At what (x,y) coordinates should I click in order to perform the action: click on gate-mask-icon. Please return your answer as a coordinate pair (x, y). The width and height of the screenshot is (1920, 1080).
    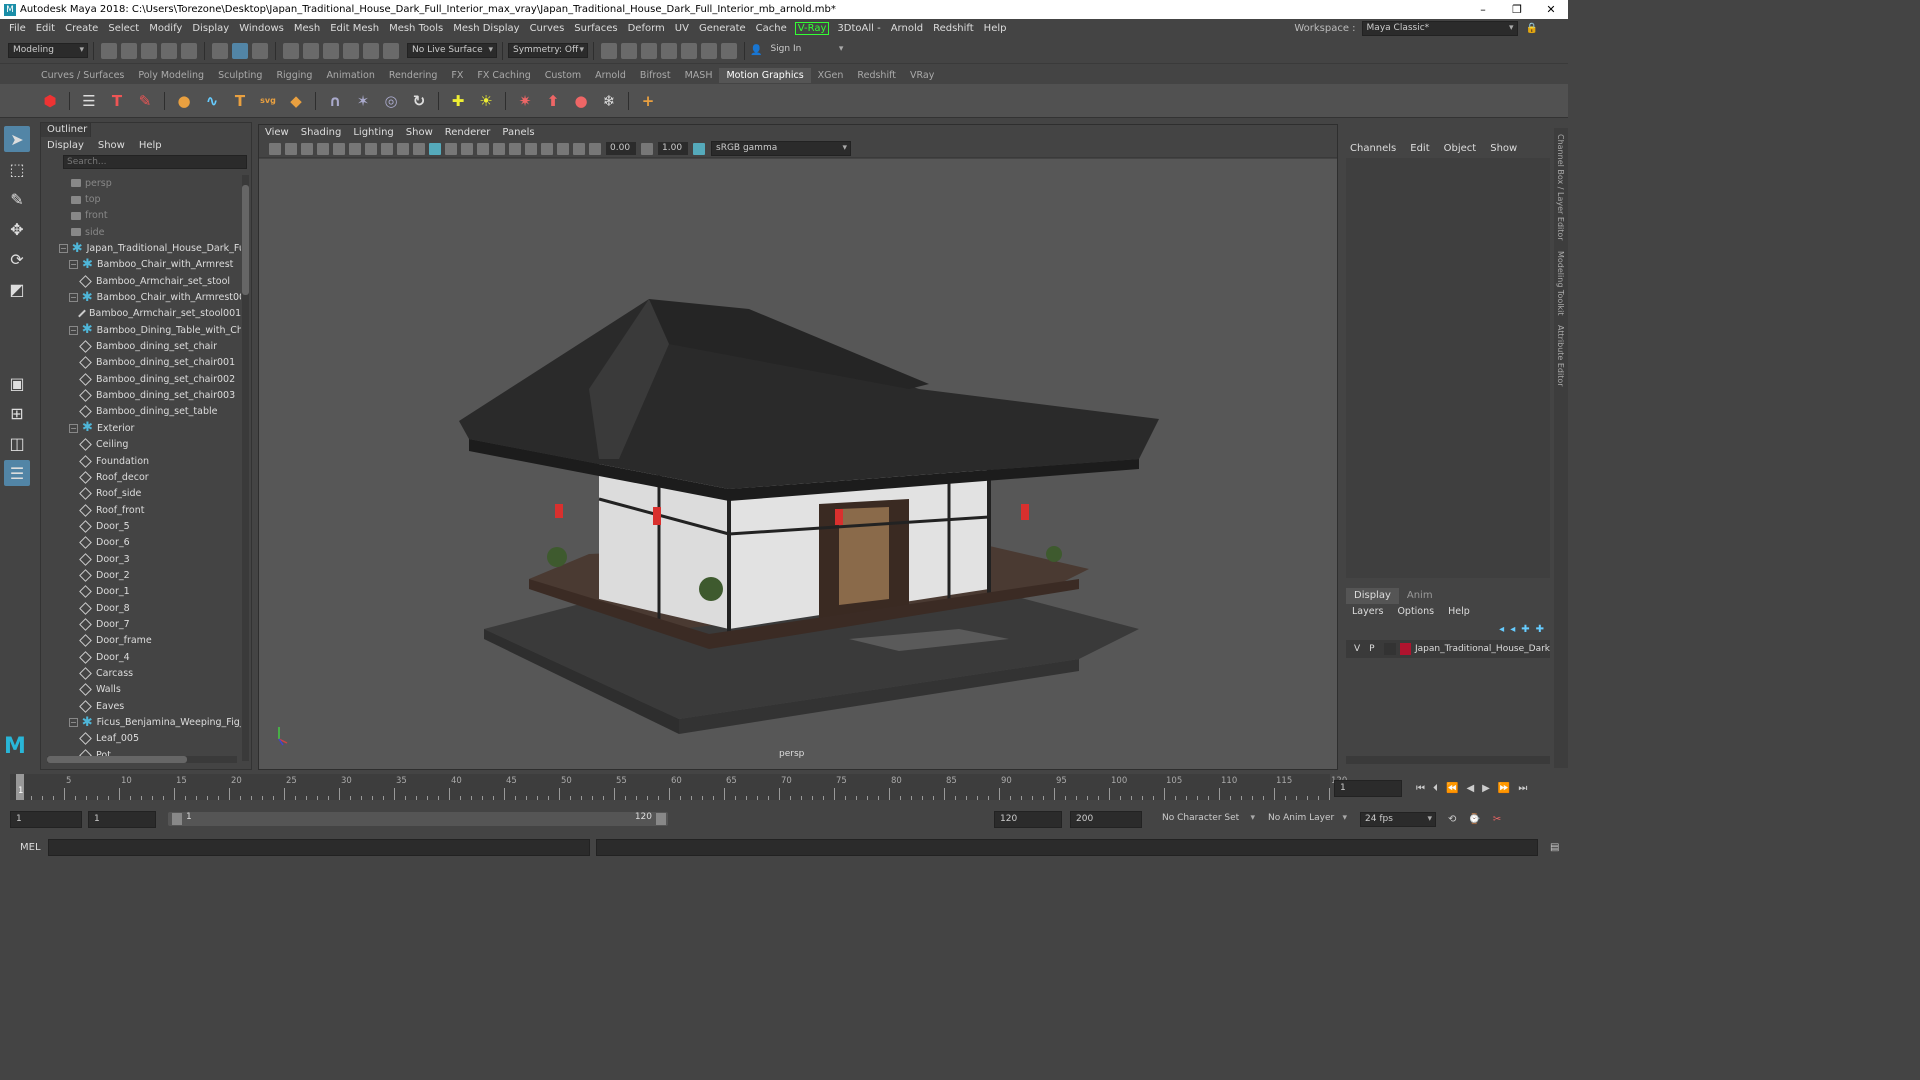
    Looking at the image, I should click on (371, 148).